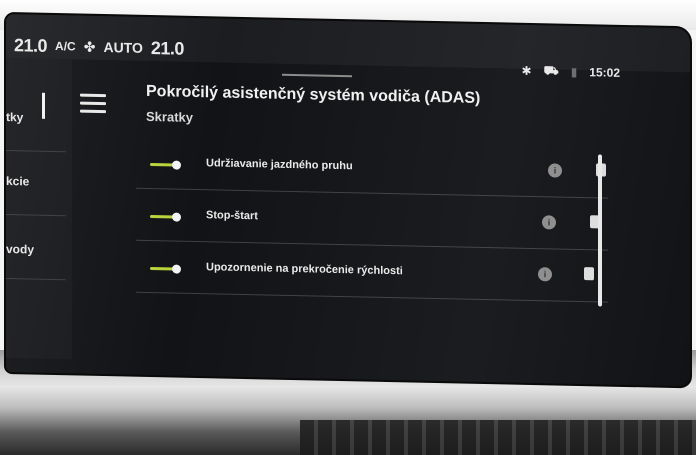  What do you see at coordinates (372, 224) in the screenshot?
I see `list-item: Stop-štart i` at bounding box center [372, 224].